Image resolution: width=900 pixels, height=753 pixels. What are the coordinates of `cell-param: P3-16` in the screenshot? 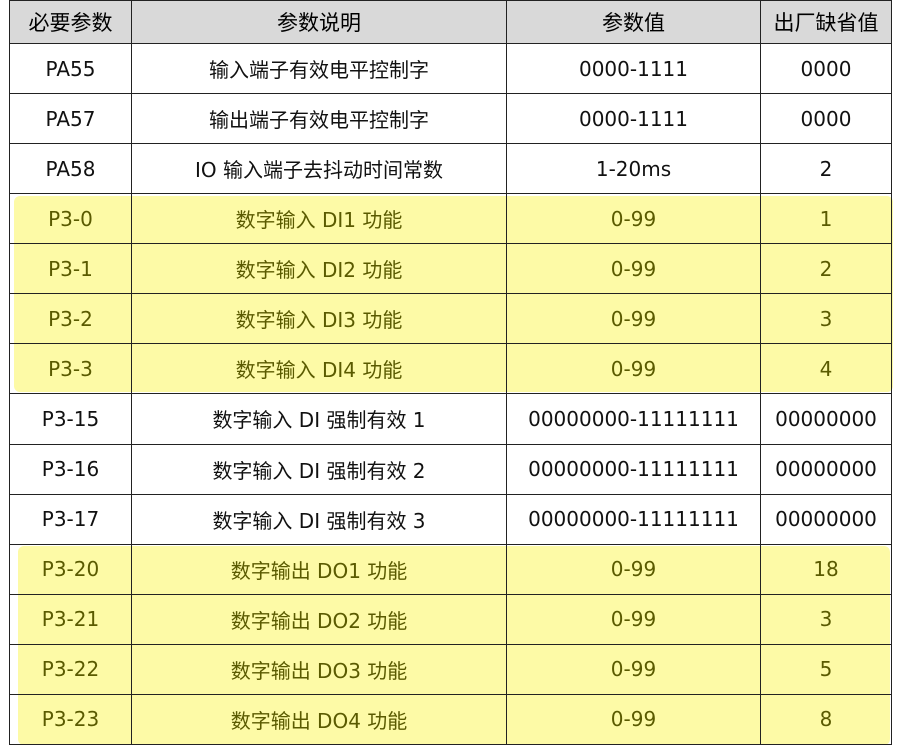 It's located at (70, 469).